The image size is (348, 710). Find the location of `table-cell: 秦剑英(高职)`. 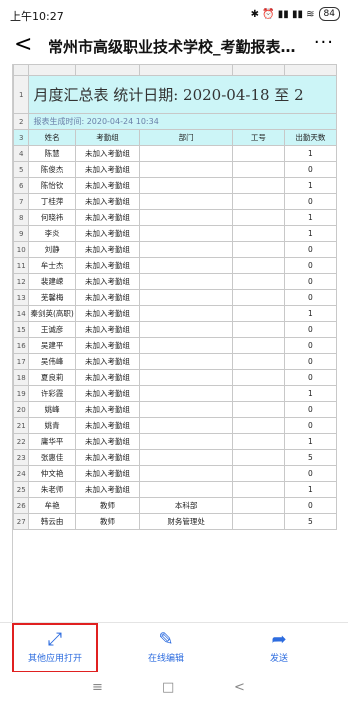

table-cell: 秦剑英(高职) is located at coordinates (52, 313).